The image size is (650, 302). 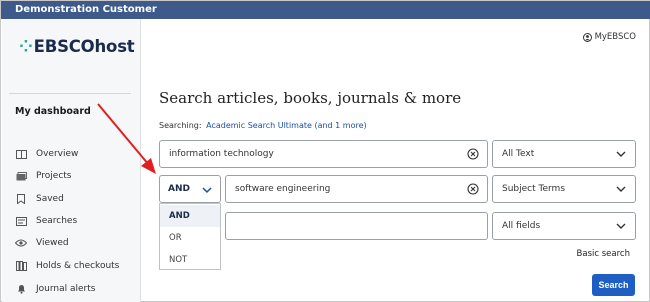 What do you see at coordinates (564, 154) in the screenshot?
I see `field-select-1: All Text` at bounding box center [564, 154].